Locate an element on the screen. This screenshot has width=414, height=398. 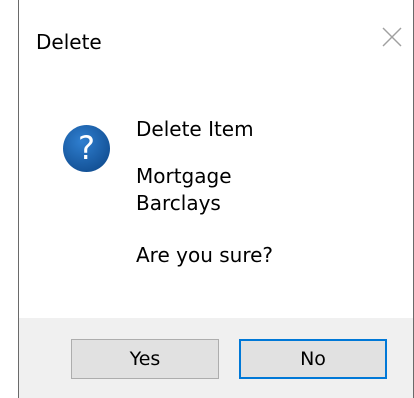
no-button: No is located at coordinates (313, 359).